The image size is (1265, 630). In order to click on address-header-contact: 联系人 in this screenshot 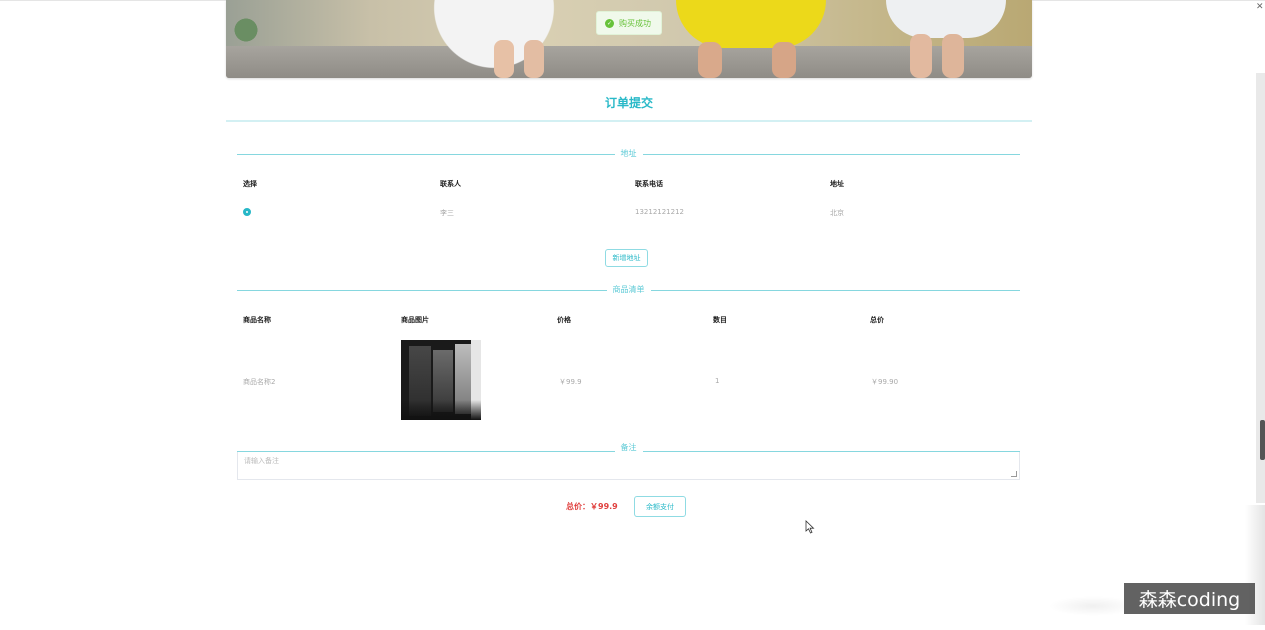, I will do `click(450, 184)`.